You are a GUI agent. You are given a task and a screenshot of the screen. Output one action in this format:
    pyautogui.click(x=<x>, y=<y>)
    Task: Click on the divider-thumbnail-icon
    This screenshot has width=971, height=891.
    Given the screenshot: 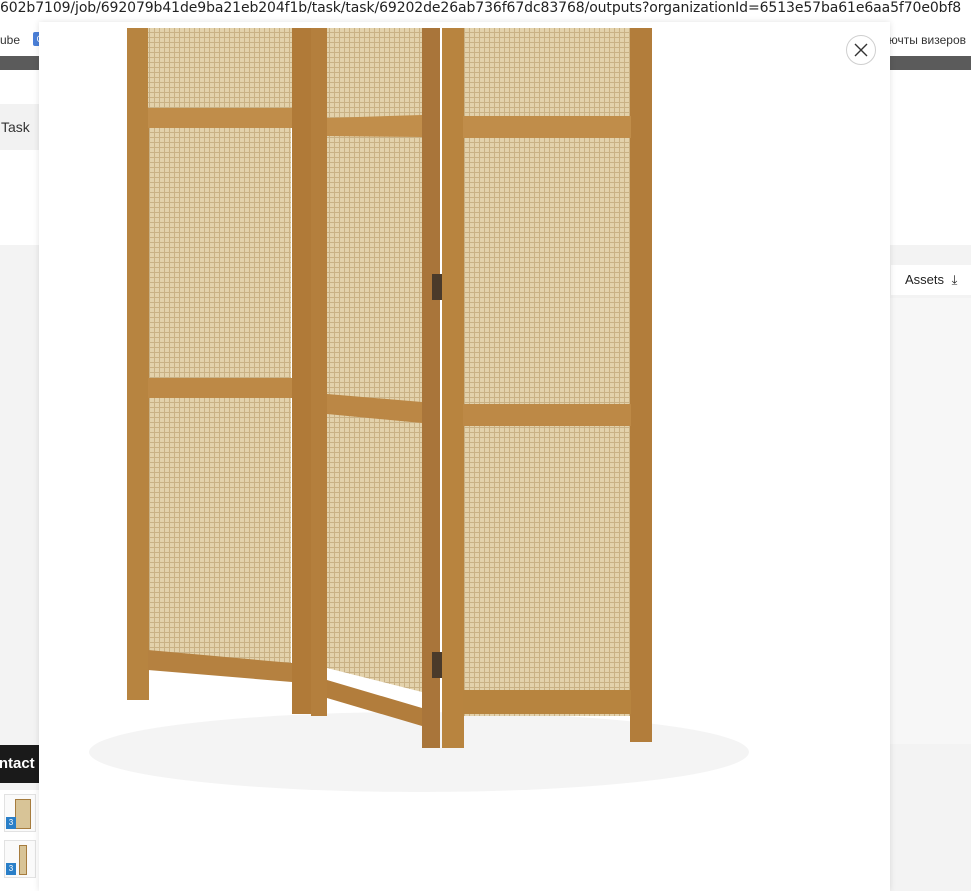 What is the action you would take?
    pyautogui.click(x=23, y=814)
    